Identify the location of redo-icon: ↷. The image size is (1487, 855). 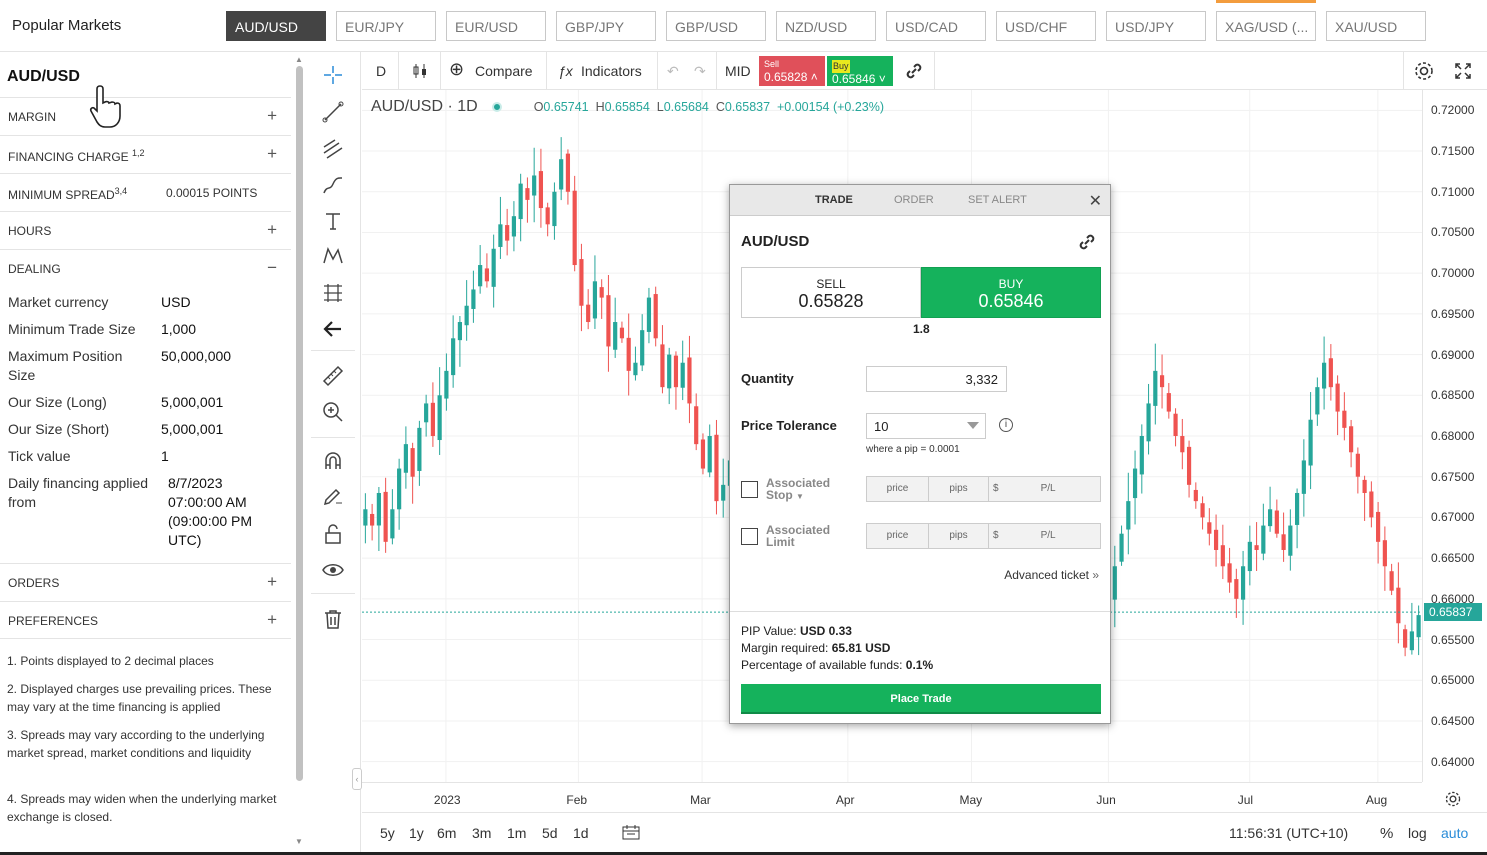
(700, 71).